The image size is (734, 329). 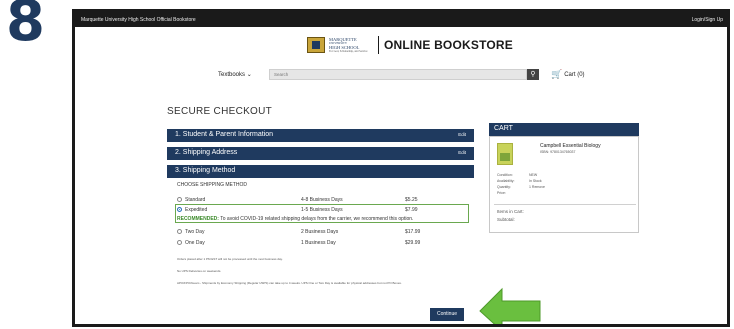 What do you see at coordinates (318, 243) in the screenshot?
I see `option-days: 1 Business Day` at bounding box center [318, 243].